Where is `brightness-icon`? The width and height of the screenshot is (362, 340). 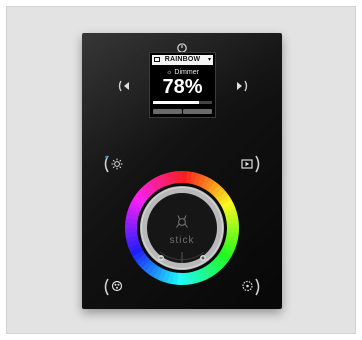 brightness-icon is located at coordinates (117, 164).